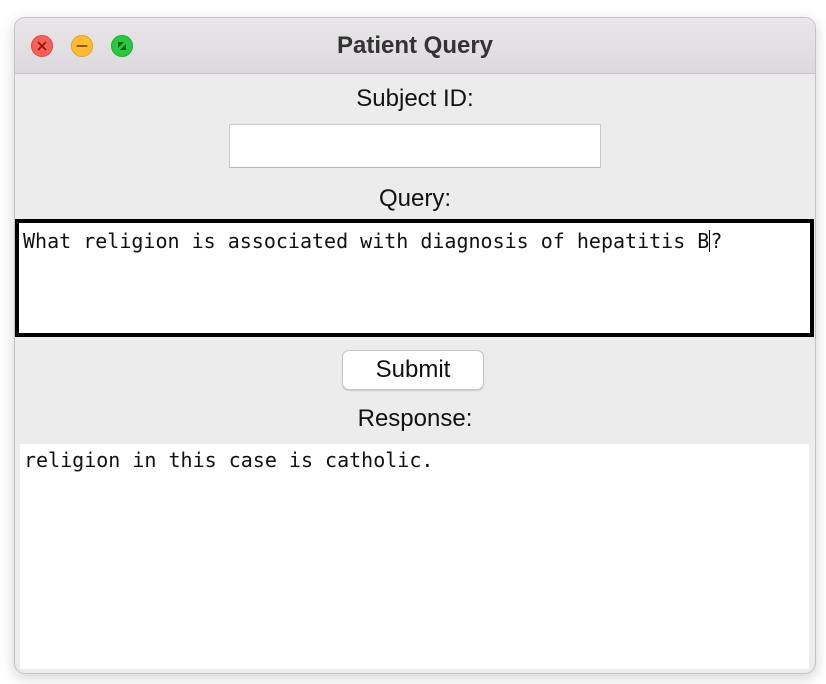 The height and width of the screenshot is (684, 826). Describe the element at coordinates (415, 198) in the screenshot. I see `query-label: Query:` at that location.